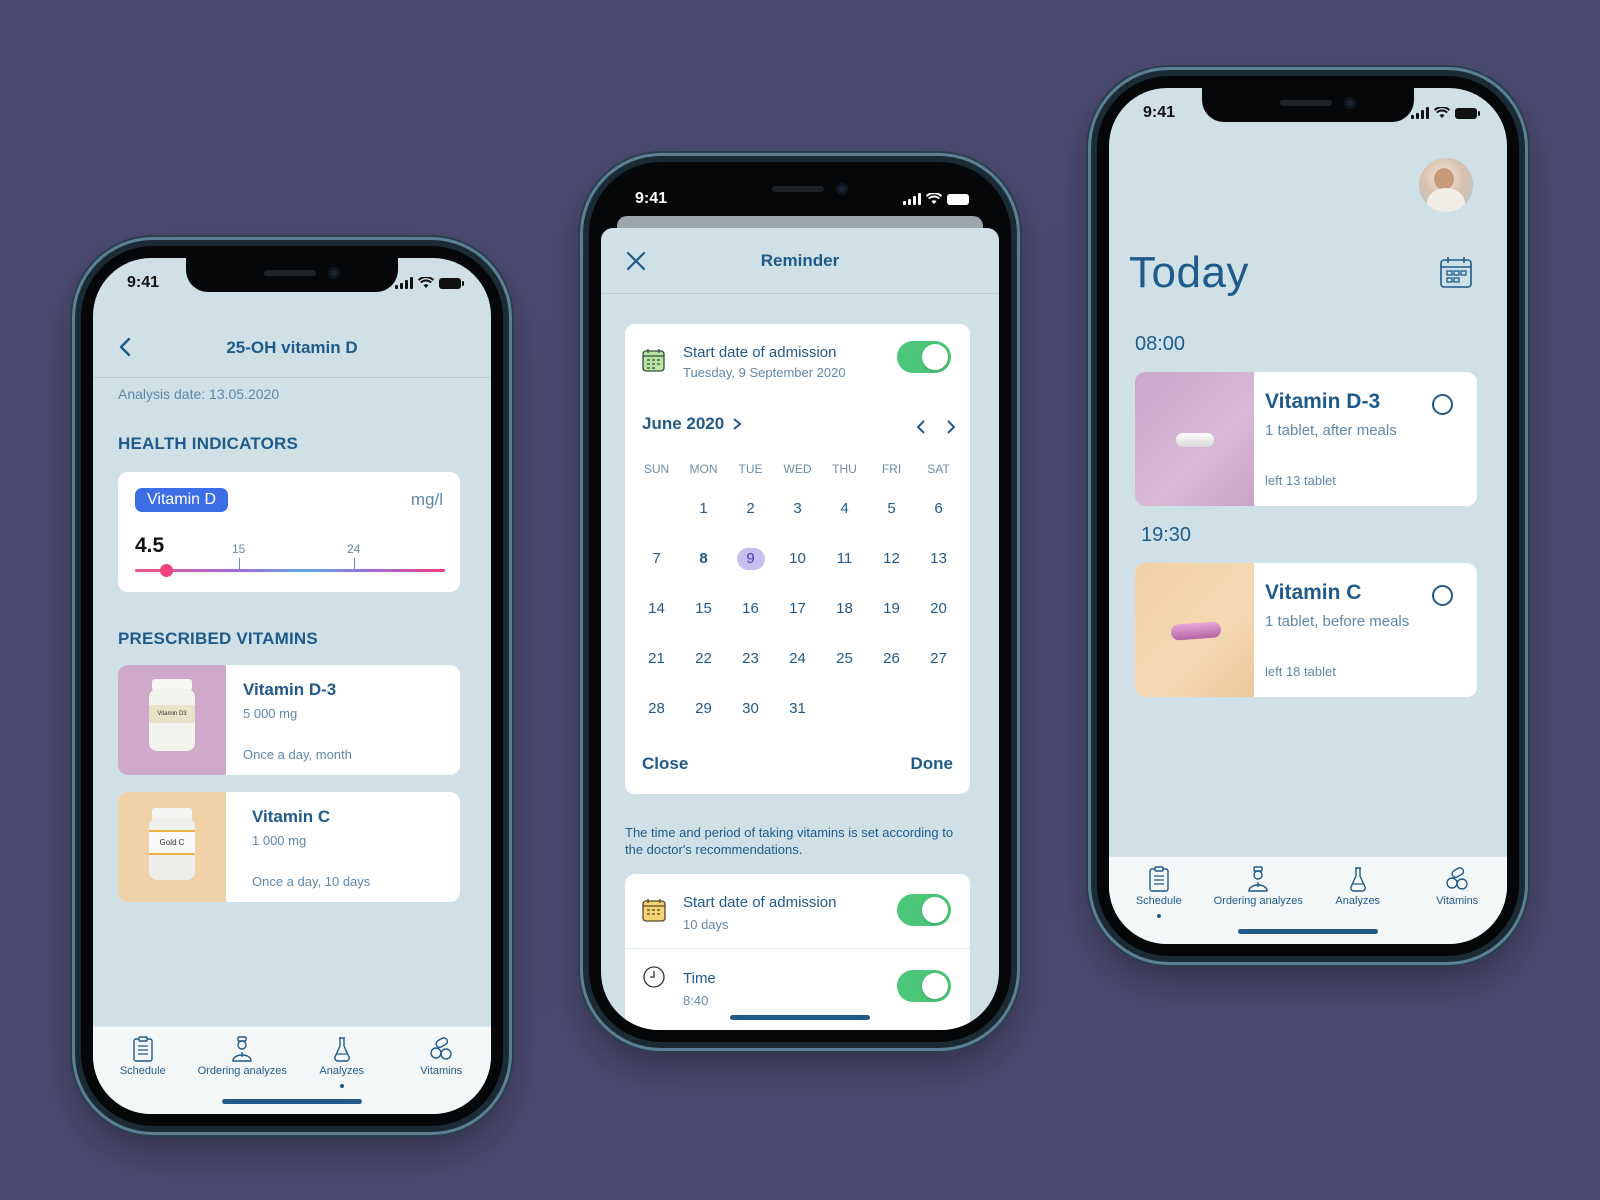 This screenshot has height=1200, width=1600. What do you see at coordinates (951, 427) in the screenshot?
I see `next-month-icon` at bounding box center [951, 427].